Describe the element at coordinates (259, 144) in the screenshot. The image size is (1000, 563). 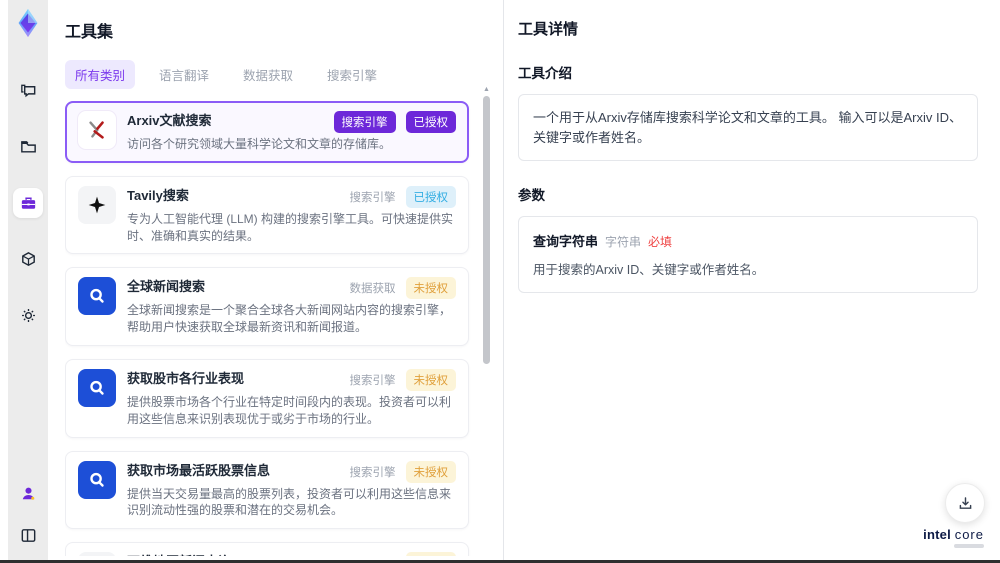
I see `tool-description: 访问各个研究领域大量科学论文和文章的存储库。` at that location.